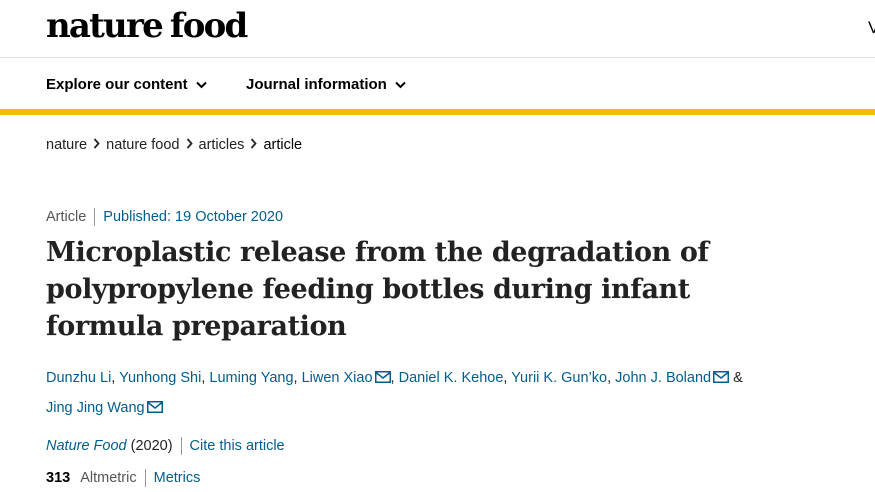 Image resolution: width=875 pixels, height=492 pixels. What do you see at coordinates (559, 378) in the screenshot?
I see `author-link: Yurii K. Gun’ko` at bounding box center [559, 378].